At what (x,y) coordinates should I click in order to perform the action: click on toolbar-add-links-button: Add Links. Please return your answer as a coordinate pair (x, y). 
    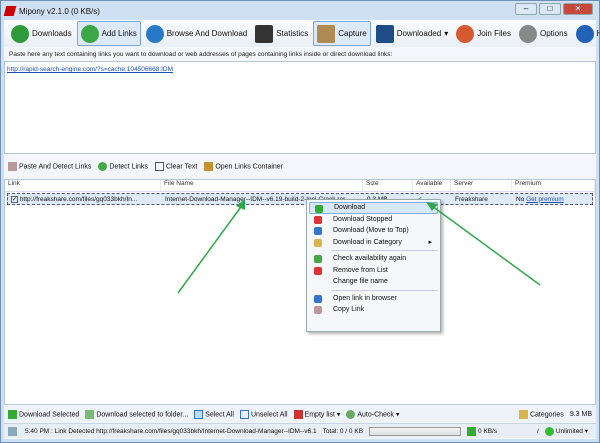
    Looking at the image, I should click on (108, 33).